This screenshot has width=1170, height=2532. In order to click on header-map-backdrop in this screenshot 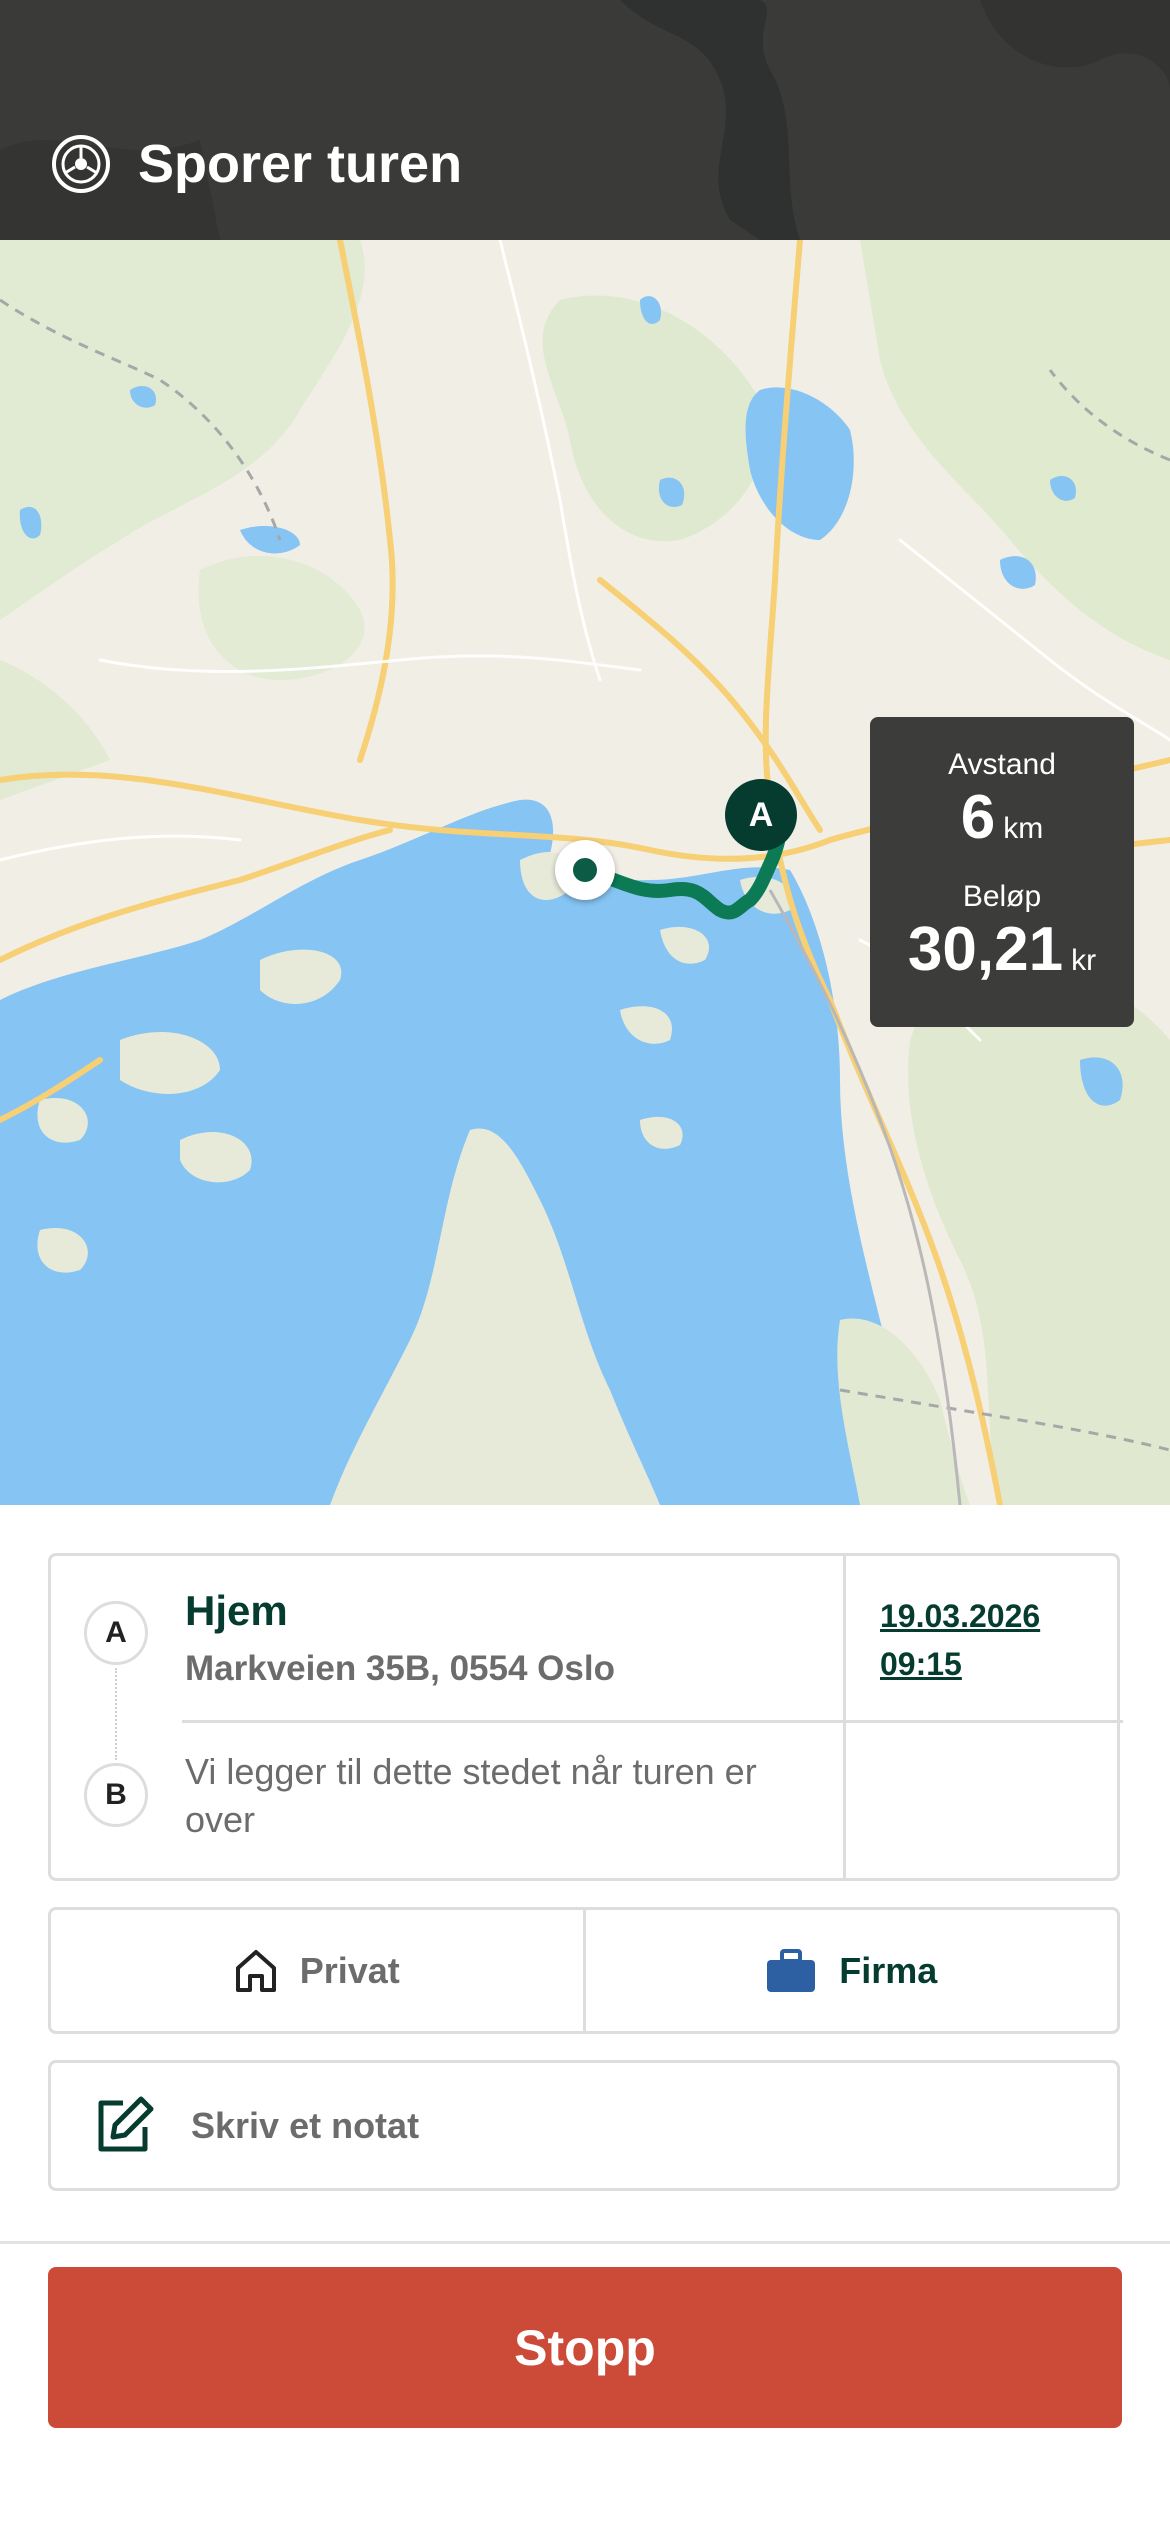, I will do `click(585, 120)`.